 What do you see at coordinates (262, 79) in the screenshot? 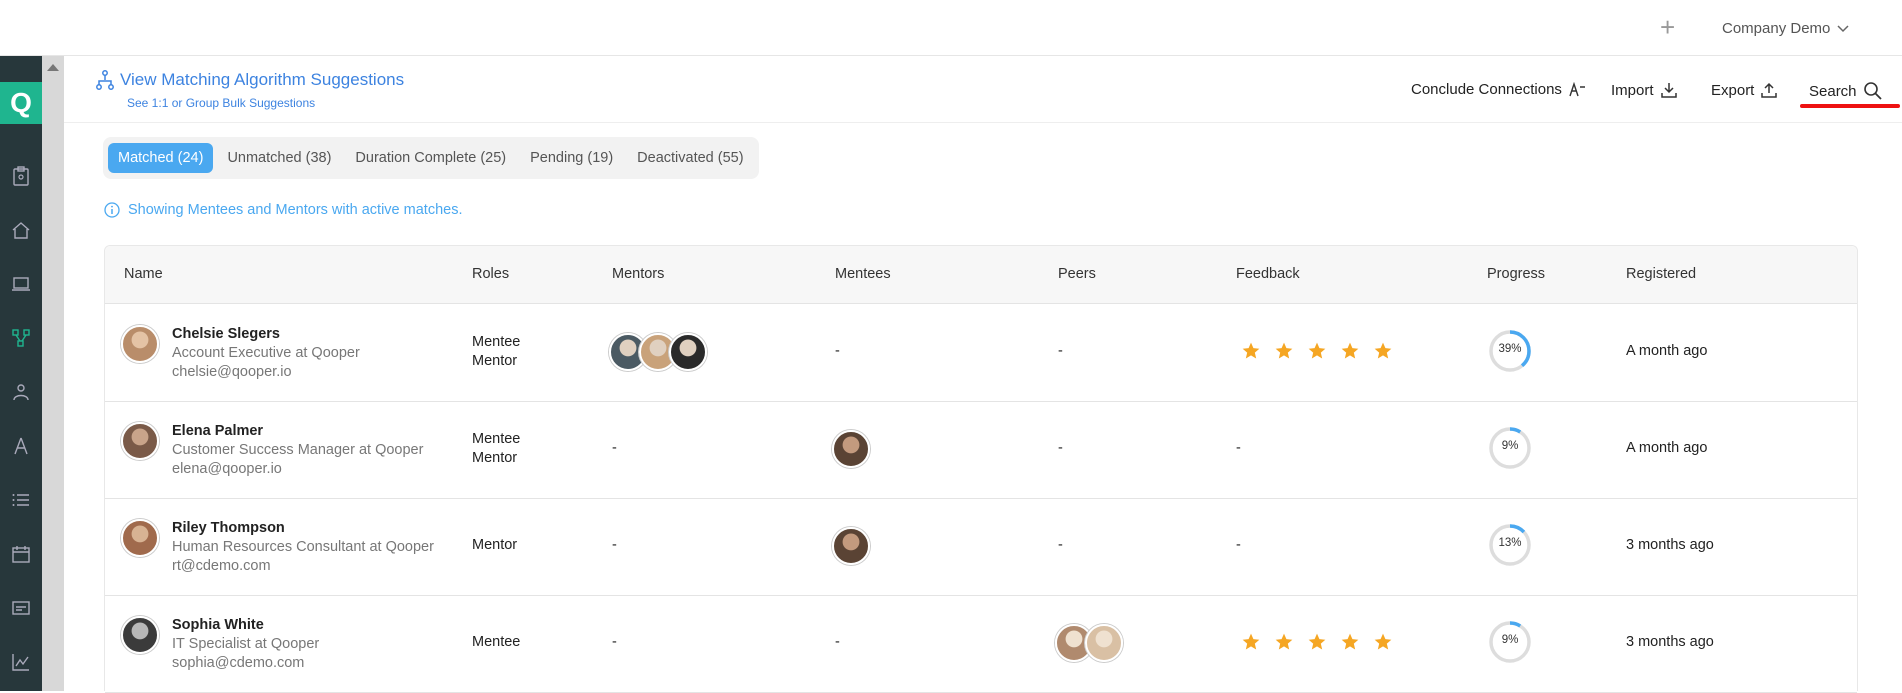
I see `algo-title: View Matching Algorithm Suggestions` at bounding box center [262, 79].